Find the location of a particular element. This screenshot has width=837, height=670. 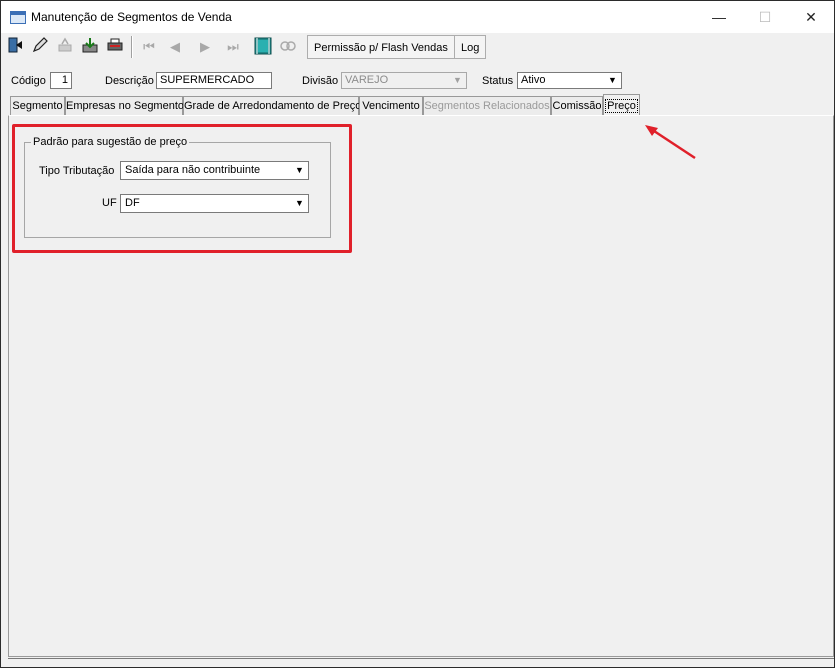

tab-comissao: Comissão is located at coordinates (577, 105).